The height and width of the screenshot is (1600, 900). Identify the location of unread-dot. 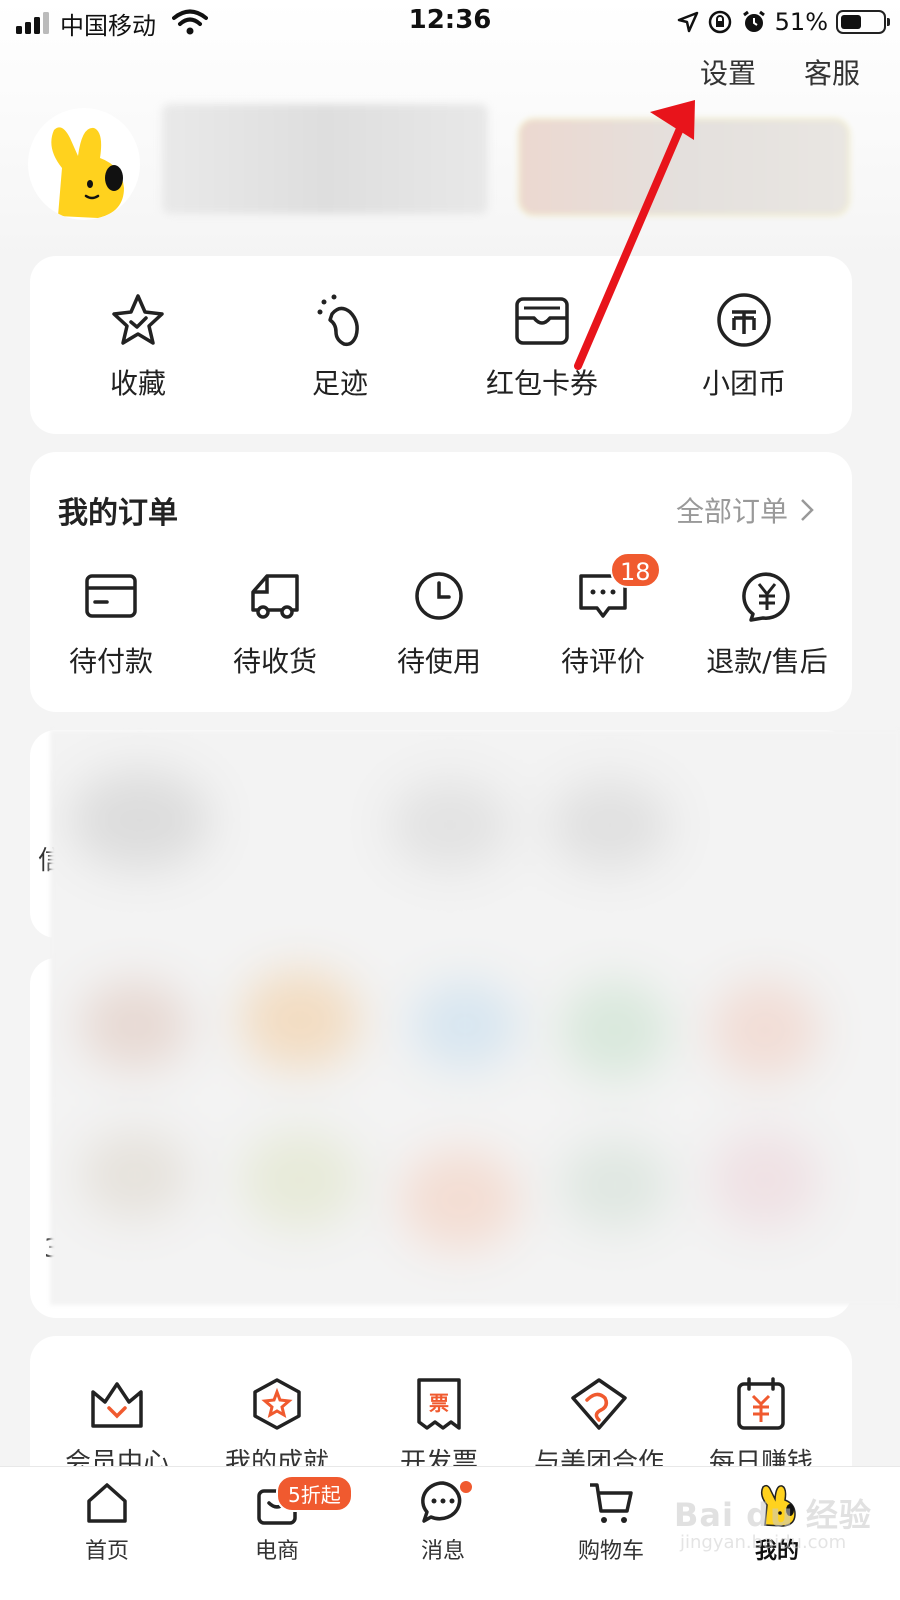
(466, 1487).